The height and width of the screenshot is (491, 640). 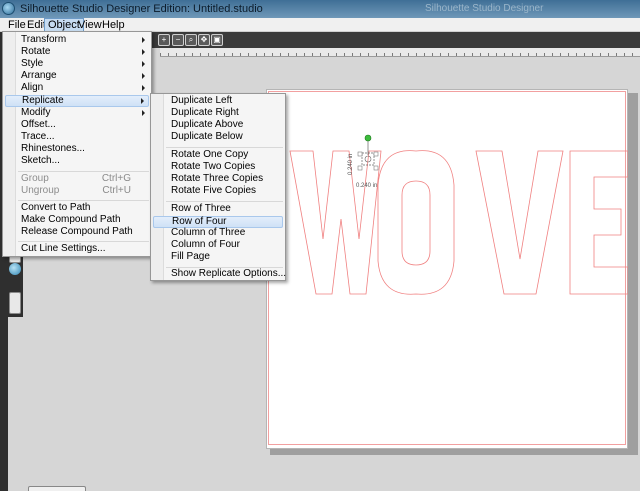 I want to click on selection-height-label: 0.240 in, so click(x=351, y=164).